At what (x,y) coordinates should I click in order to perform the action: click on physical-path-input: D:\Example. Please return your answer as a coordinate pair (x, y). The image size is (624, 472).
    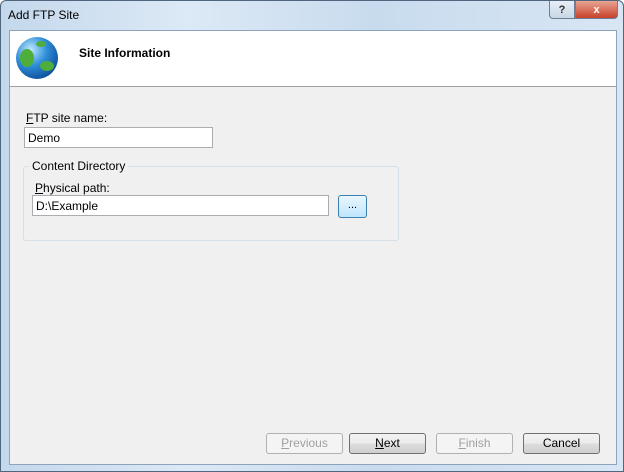
    Looking at the image, I should click on (180, 205).